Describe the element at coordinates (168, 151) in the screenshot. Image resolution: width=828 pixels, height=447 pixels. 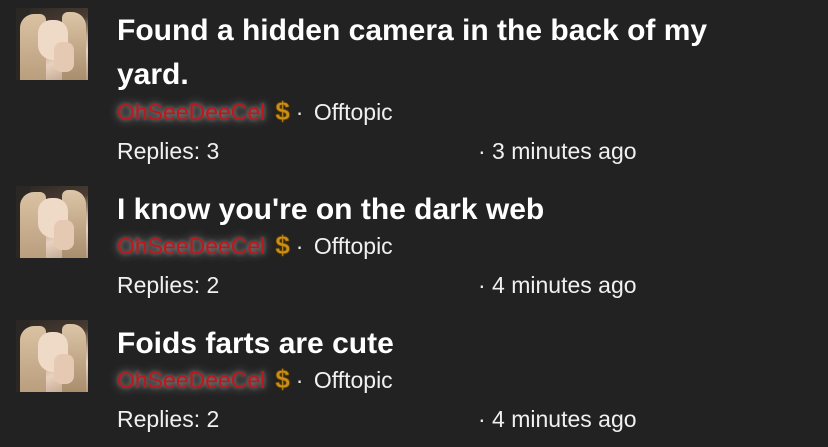
I see `reply-count: Replies: 3` at that location.